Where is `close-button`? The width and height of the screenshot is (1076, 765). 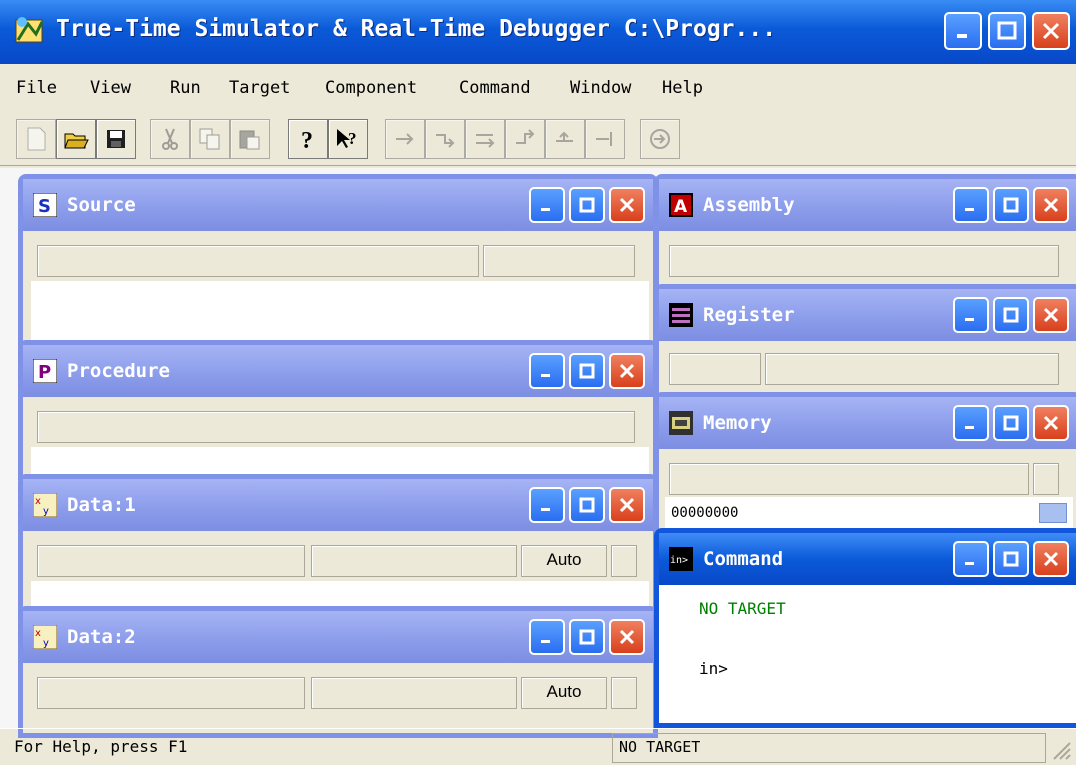 close-button is located at coordinates (1051, 31).